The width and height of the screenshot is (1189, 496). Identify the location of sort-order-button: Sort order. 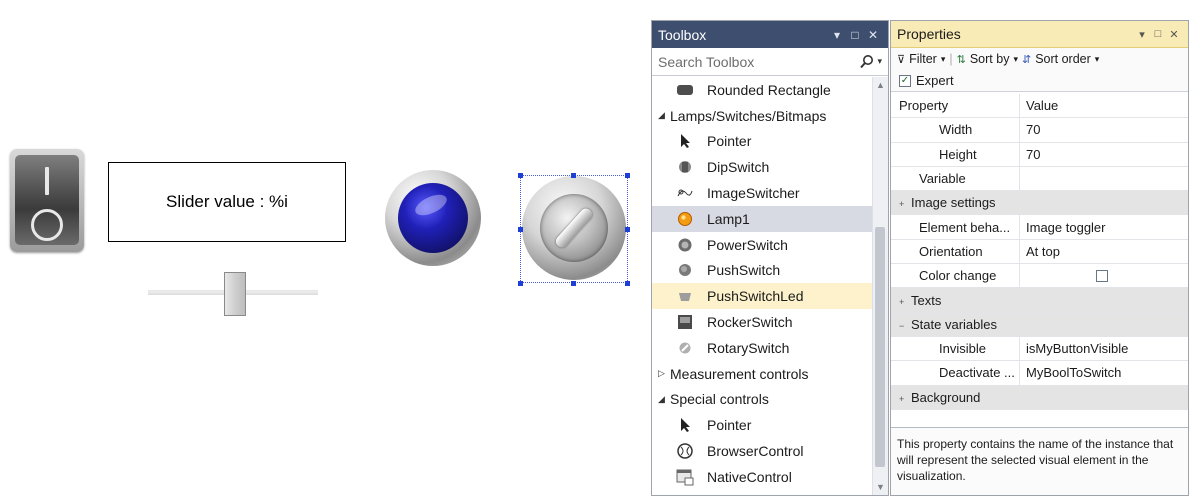
(1063, 59).